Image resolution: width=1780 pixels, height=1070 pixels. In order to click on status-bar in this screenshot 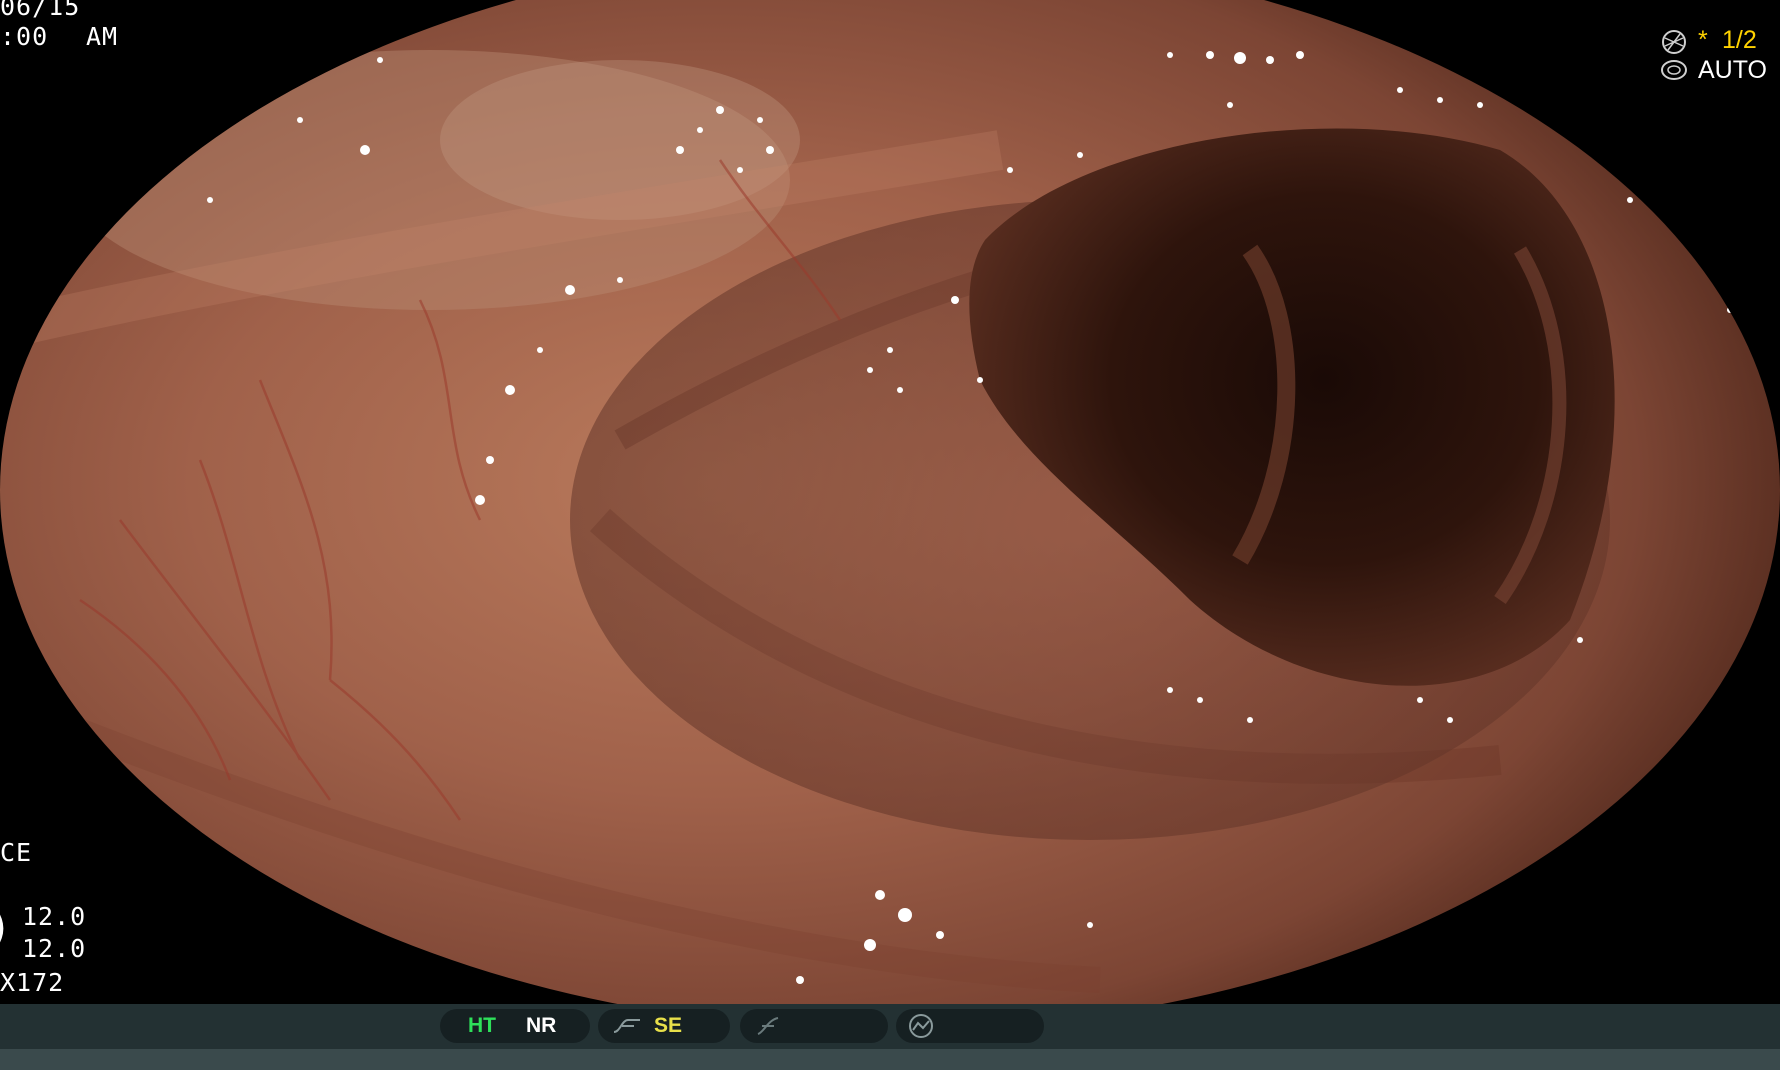, I will do `click(890, 1026)`.